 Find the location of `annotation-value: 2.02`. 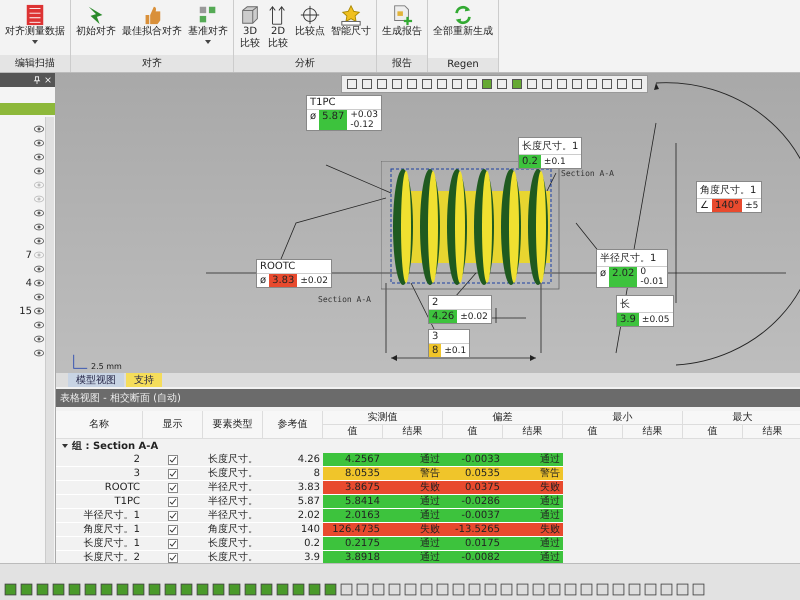

annotation-value: 2.02 is located at coordinates (623, 277).